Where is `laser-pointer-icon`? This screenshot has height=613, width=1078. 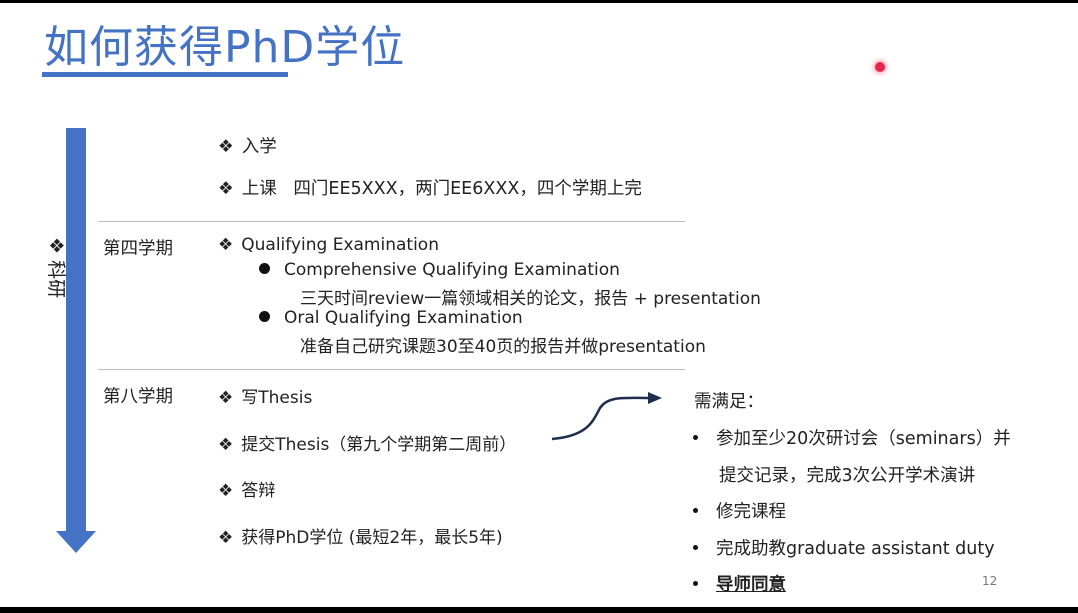
laser-pointer-icon is located at coordinates (880, 67).